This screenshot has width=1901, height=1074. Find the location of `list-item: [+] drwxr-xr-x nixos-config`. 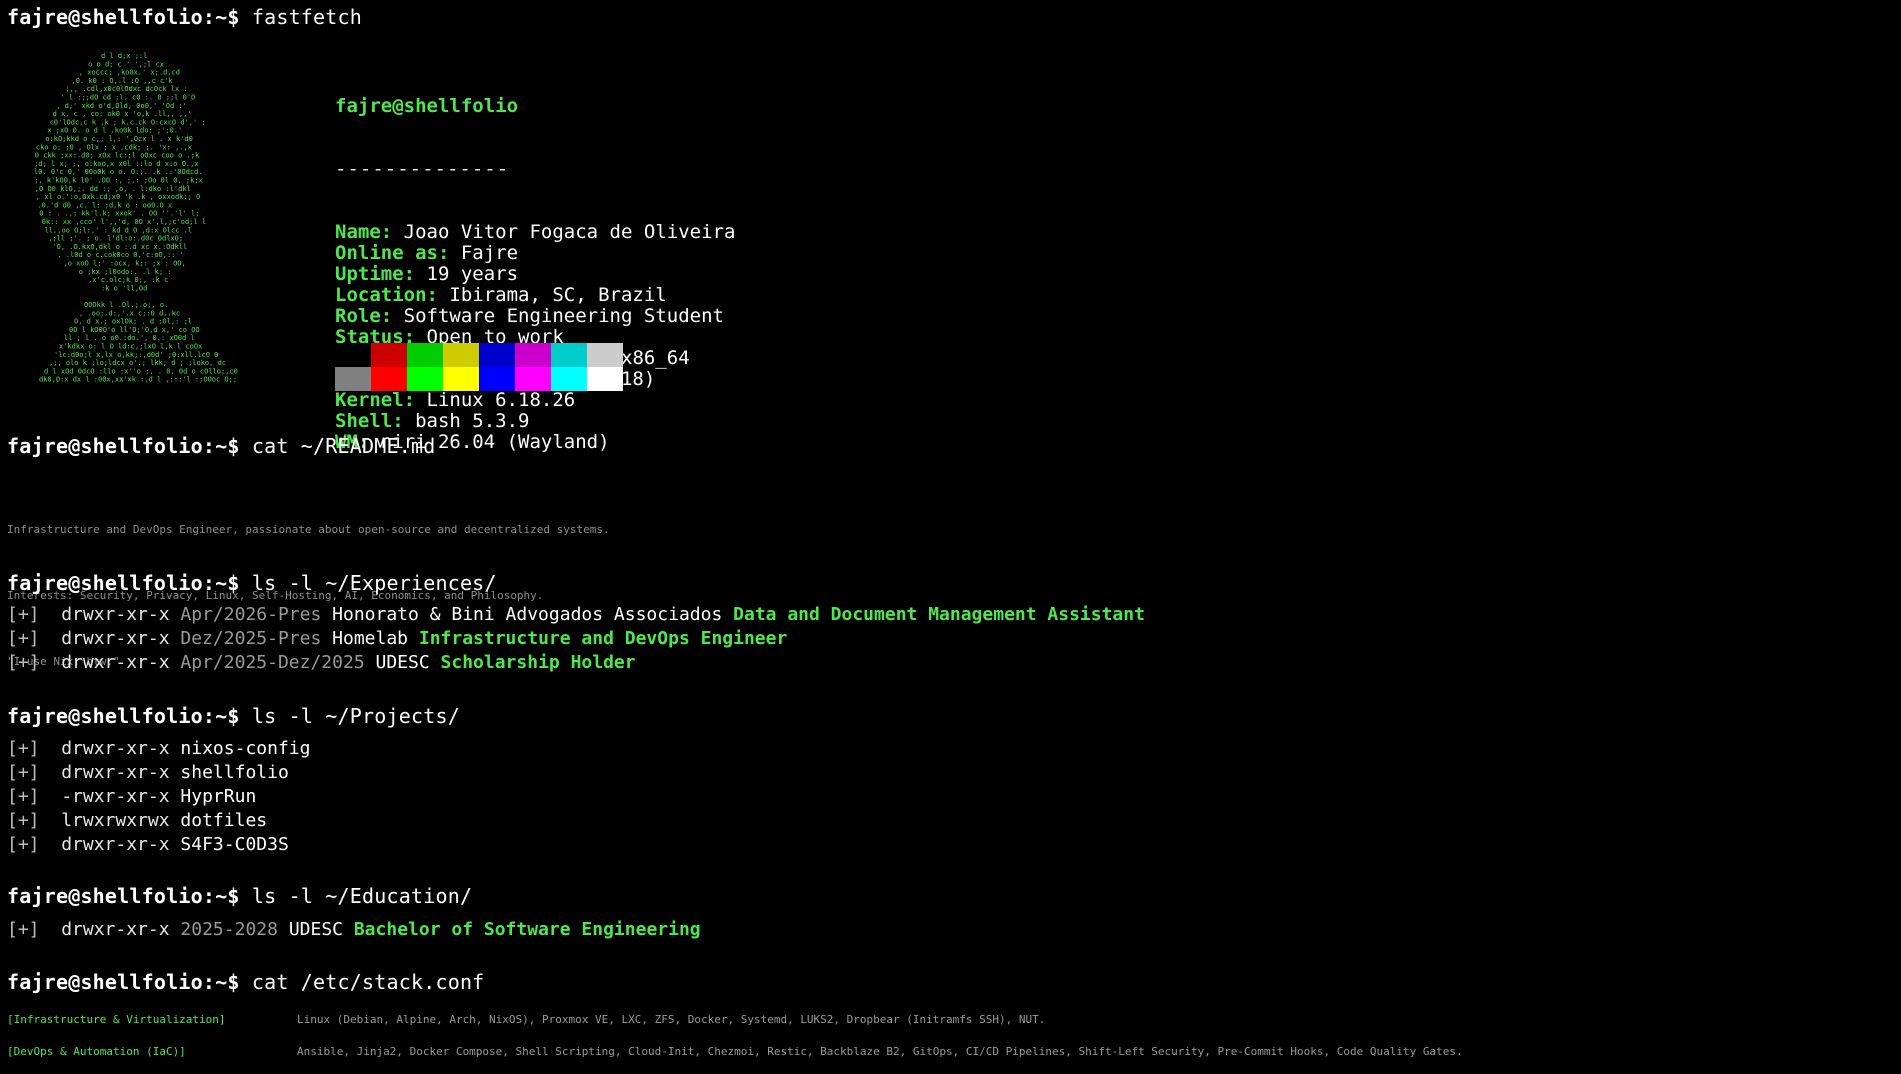

list-item: [+] drwxr-xr-x nixos-config is located at coordinates (158, 749).